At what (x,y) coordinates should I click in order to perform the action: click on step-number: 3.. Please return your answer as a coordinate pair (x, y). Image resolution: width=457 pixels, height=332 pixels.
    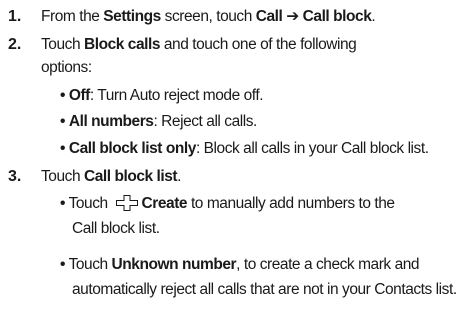
    Looking at the image, I should click on (15, 176).